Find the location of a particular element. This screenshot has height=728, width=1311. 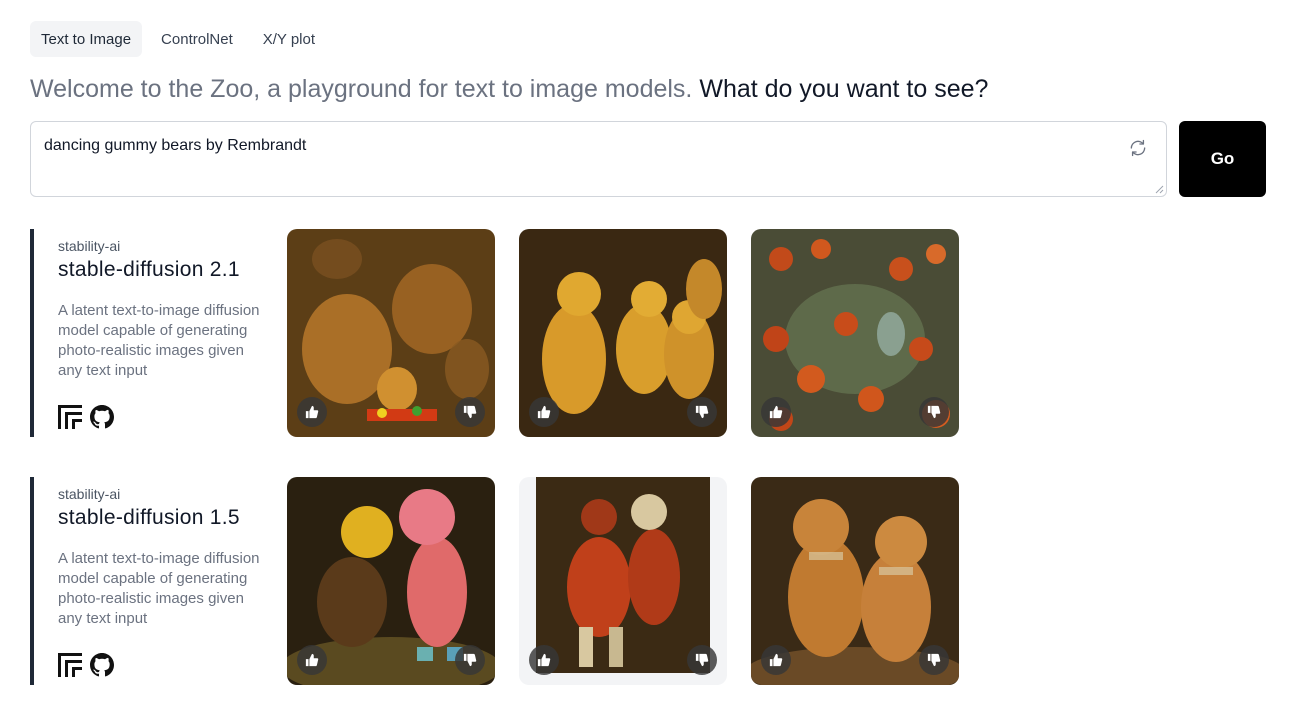

tab-controlnet: ControlNet is located at coordinates (197, 39).